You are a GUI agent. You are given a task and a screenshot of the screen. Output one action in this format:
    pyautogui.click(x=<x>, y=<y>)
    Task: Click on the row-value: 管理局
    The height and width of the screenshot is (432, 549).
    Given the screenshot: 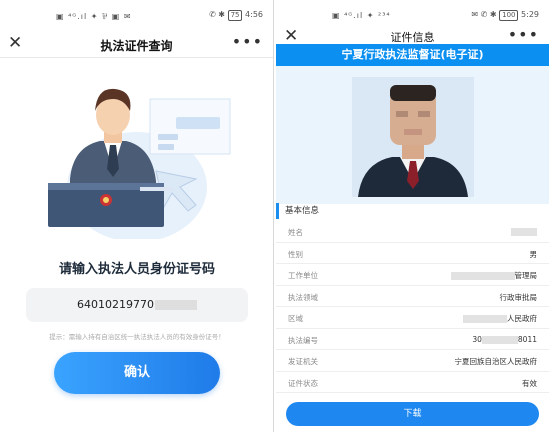 What is the action you would take?
    pyautogui.click(x=493, y=275)
    